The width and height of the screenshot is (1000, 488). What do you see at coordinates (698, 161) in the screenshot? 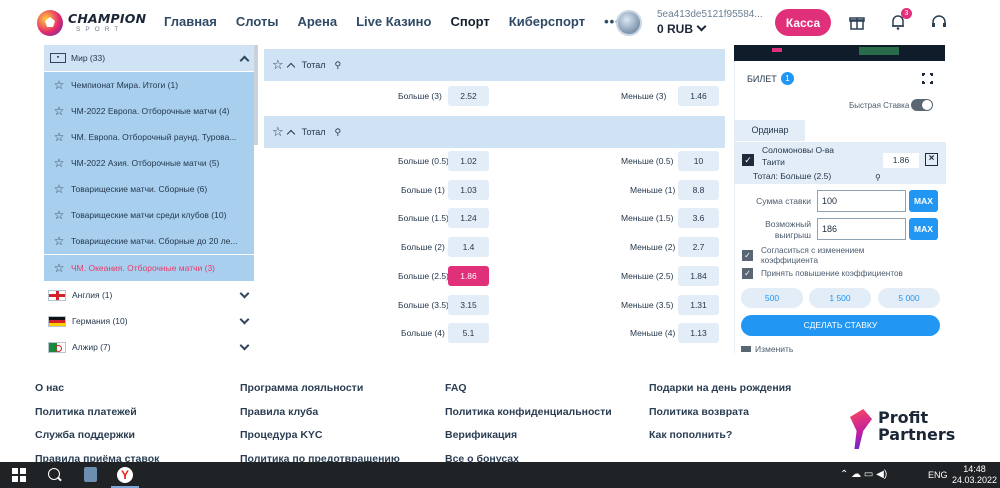
I see `odd-button: 10` at bounding box center [698, 161].